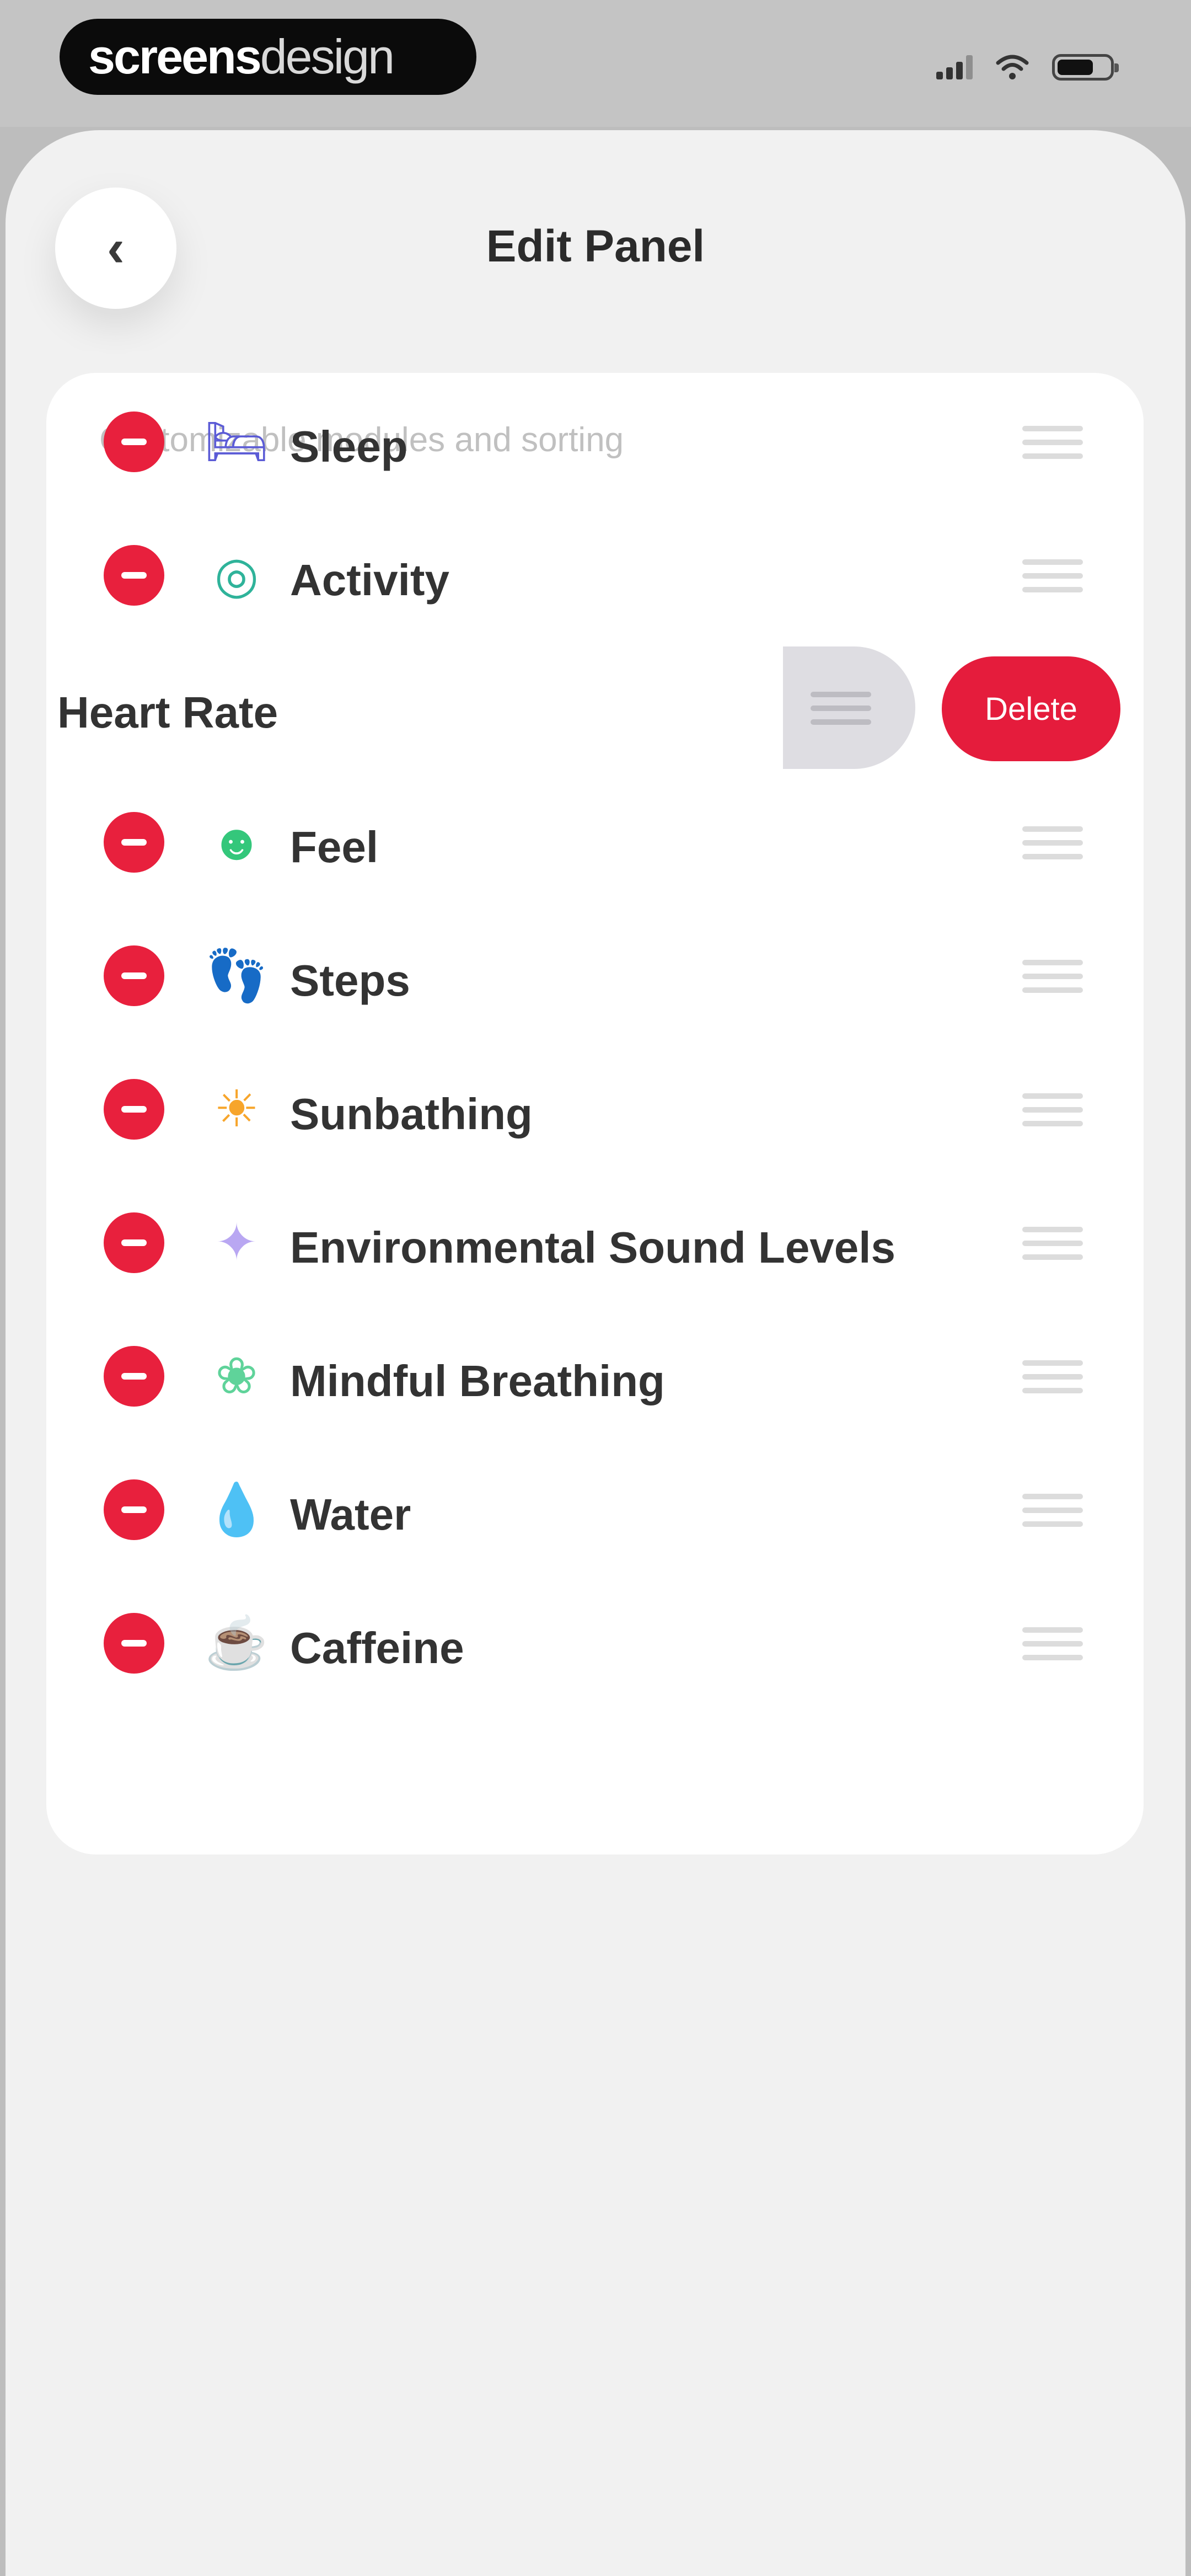 The image size is (1191, 2576). Describe the element at coordinates (377, 1647) in the screenshot. I see `module-label: Caffeine` at that location.